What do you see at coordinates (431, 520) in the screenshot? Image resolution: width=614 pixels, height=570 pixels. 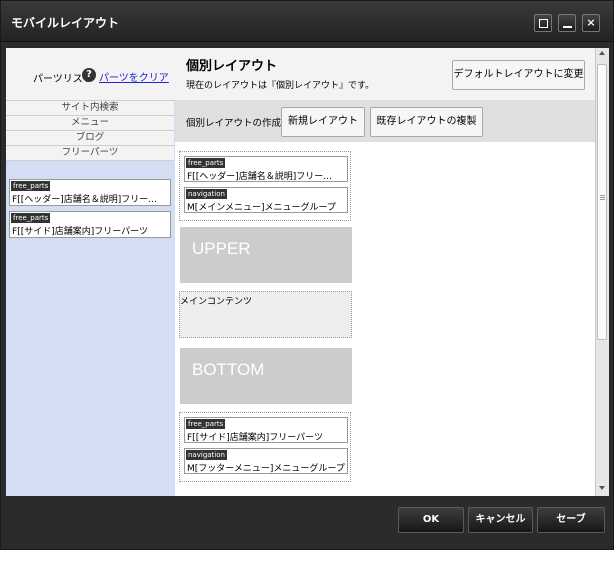 I see `ok-button: OK` at bounding box center [431, 520].